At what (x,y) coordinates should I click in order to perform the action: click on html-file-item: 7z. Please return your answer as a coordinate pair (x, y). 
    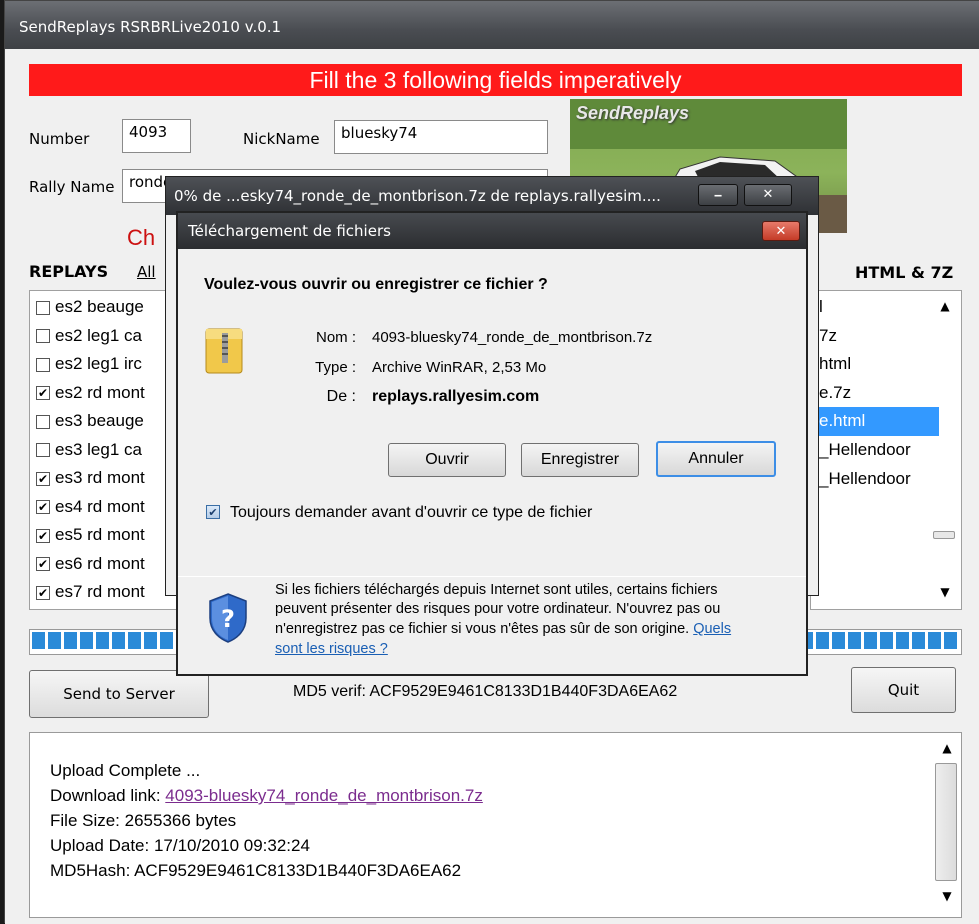
    Looking at the image, I should click on (875, 336).